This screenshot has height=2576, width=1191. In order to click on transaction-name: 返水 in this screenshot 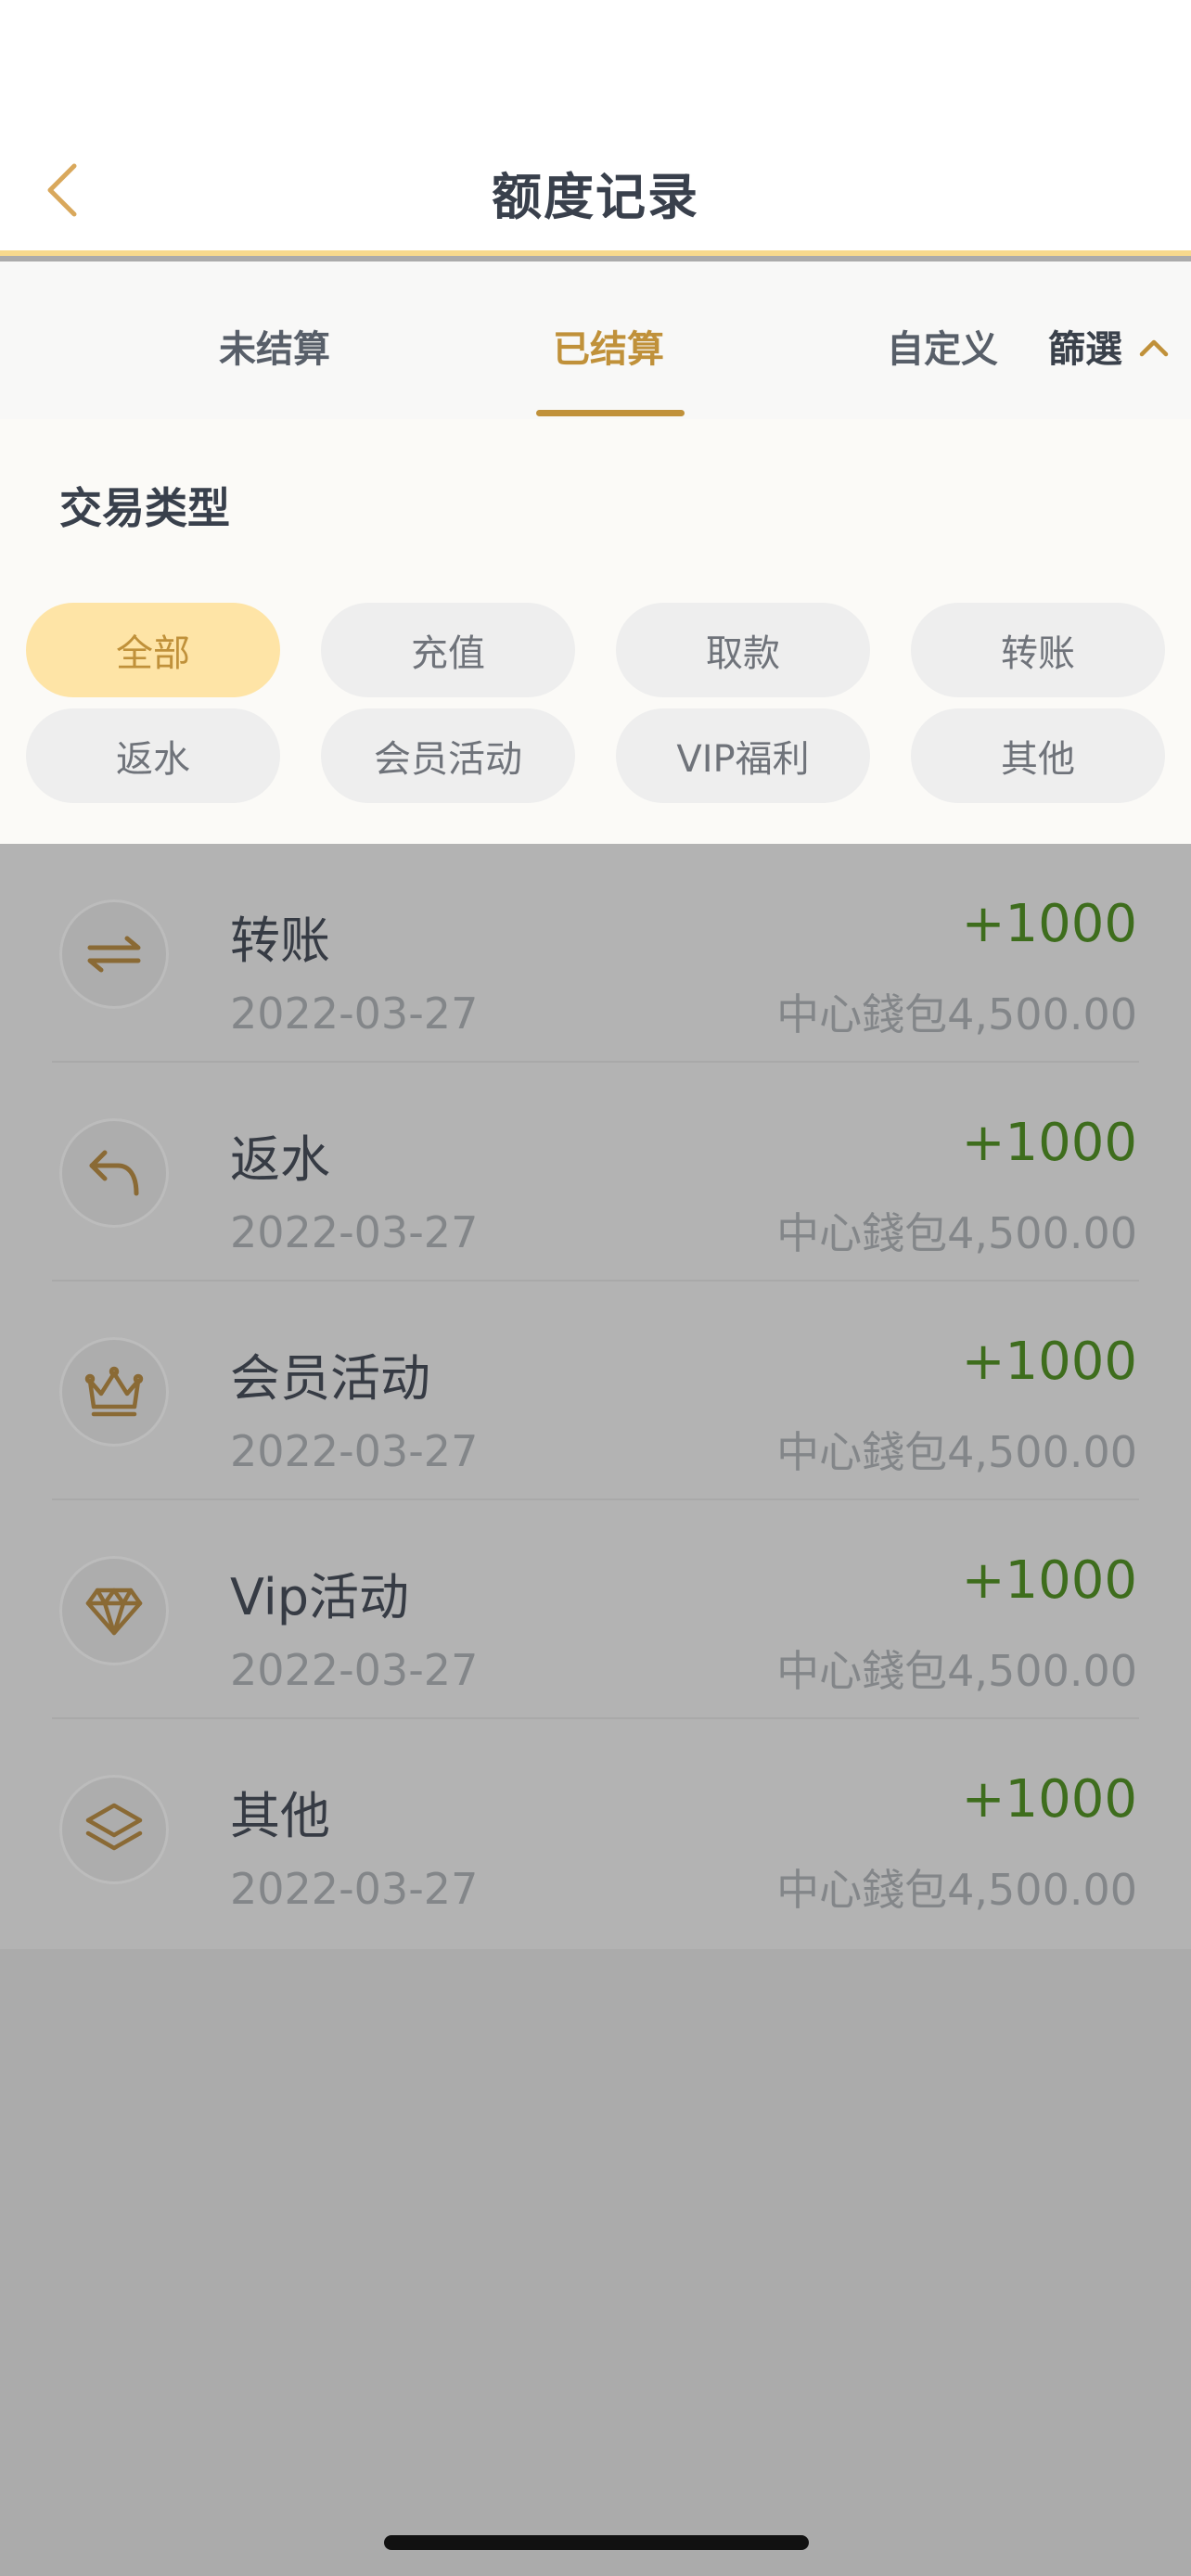, I will do `click(280, 1159)`.